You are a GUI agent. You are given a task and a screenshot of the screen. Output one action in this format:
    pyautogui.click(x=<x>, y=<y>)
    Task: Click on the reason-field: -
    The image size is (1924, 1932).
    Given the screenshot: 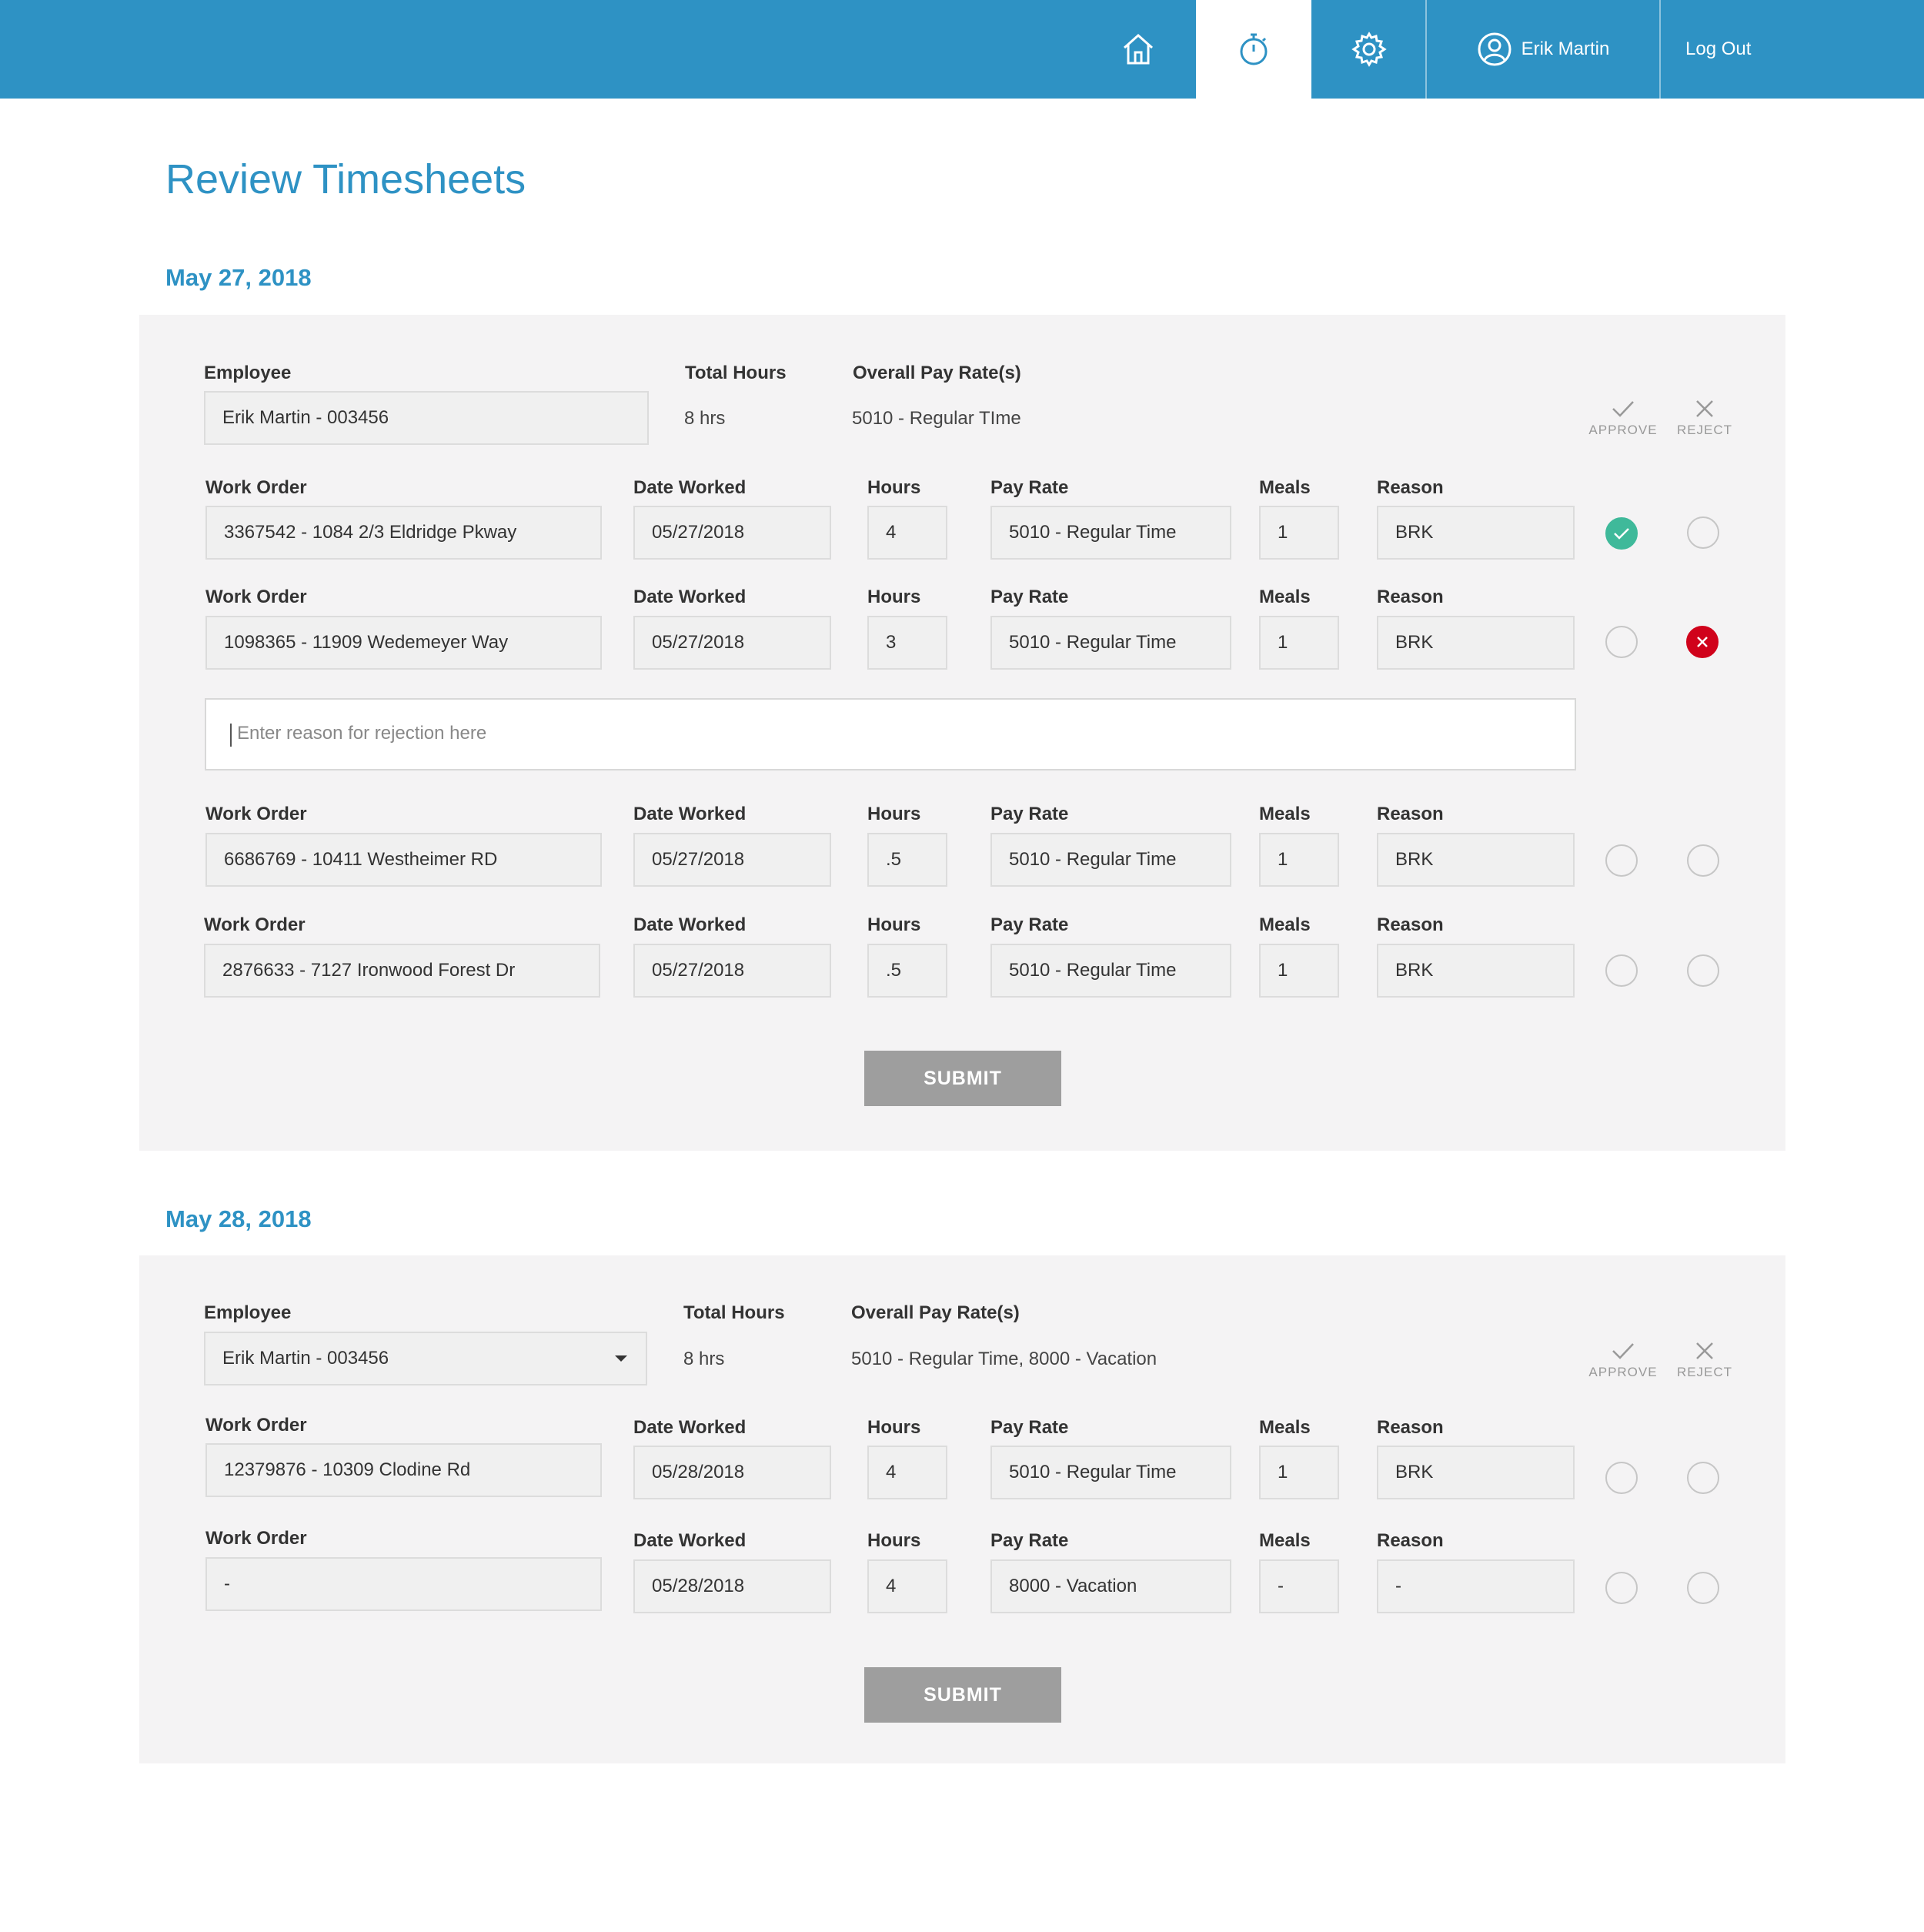 What is the action you would take?
    pyautogui.click(x=1476, y=1586)
    